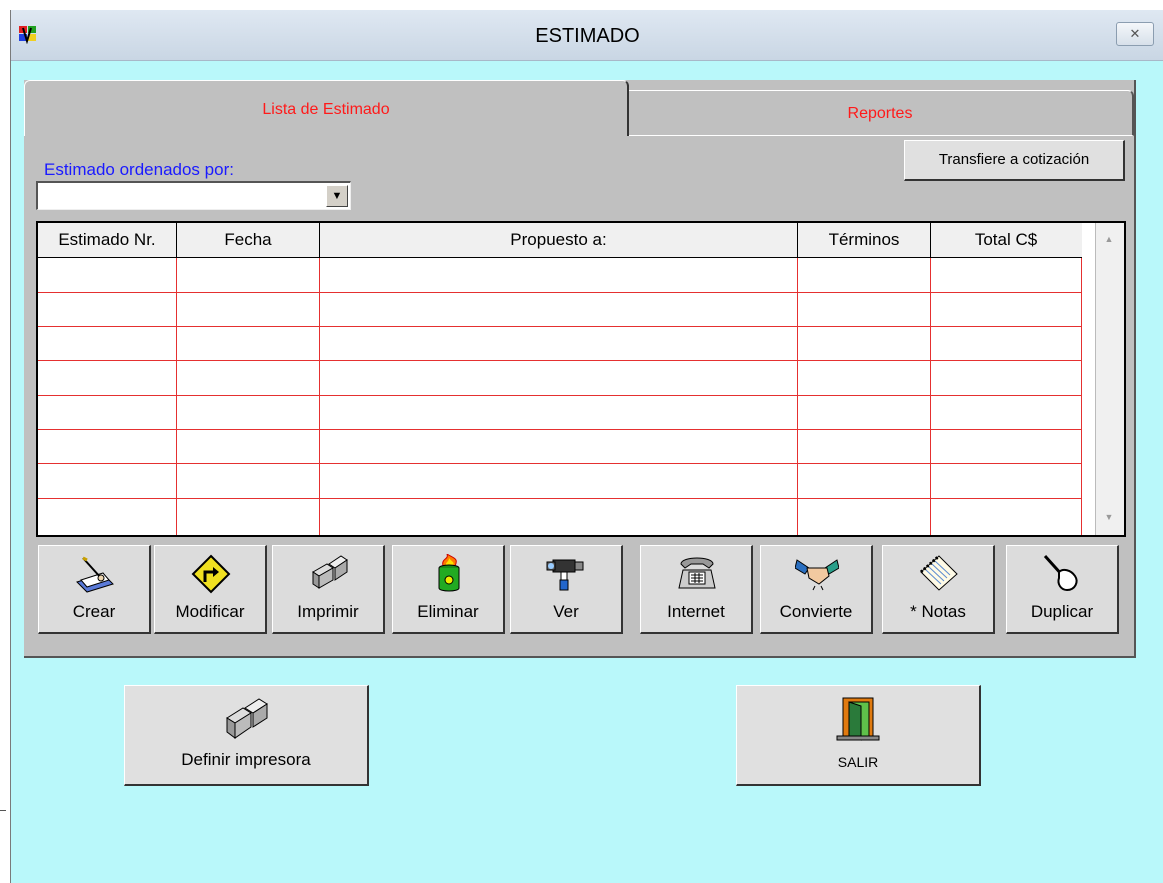 The width and height of the screenshot is (1163, 883). I want to click on window-edge-mark, so click(3, 810).